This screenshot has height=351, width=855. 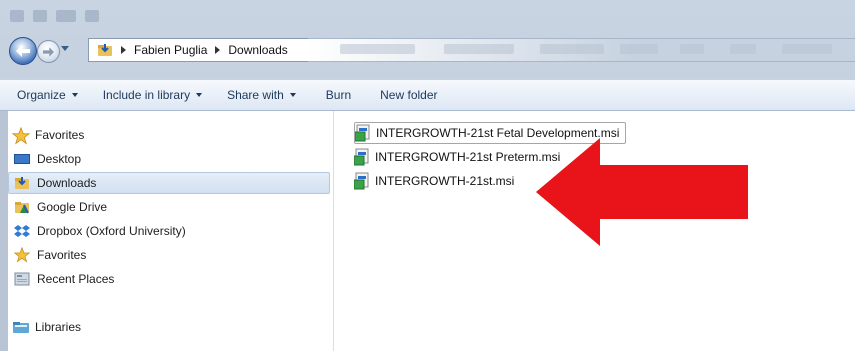 I want to click on forward-arrow-icon, so click(x=48, y=51).